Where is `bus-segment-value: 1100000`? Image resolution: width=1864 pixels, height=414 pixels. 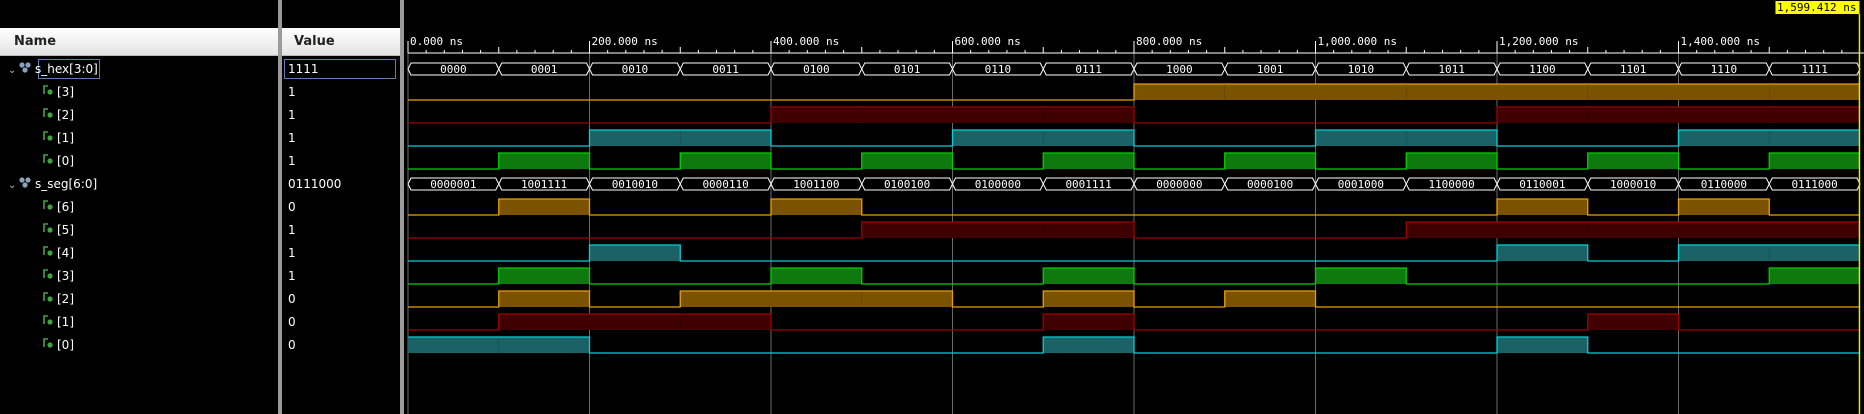
bus-segment-value: 1100000 is located at coordinates (1451, 184).